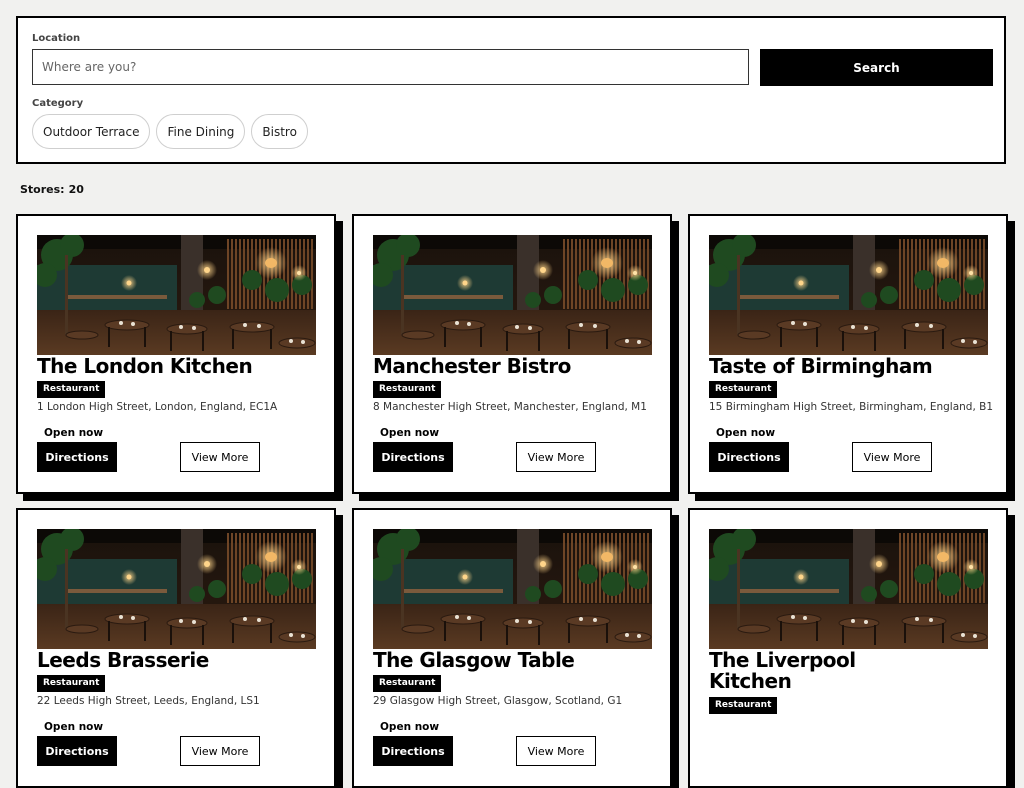 This screenshot has height=788, width=1024. What do you see at coordinates (279, 131) in the screenshot?
I see `category-chip-bistro: Bistro` at bounding box center [279, 131].